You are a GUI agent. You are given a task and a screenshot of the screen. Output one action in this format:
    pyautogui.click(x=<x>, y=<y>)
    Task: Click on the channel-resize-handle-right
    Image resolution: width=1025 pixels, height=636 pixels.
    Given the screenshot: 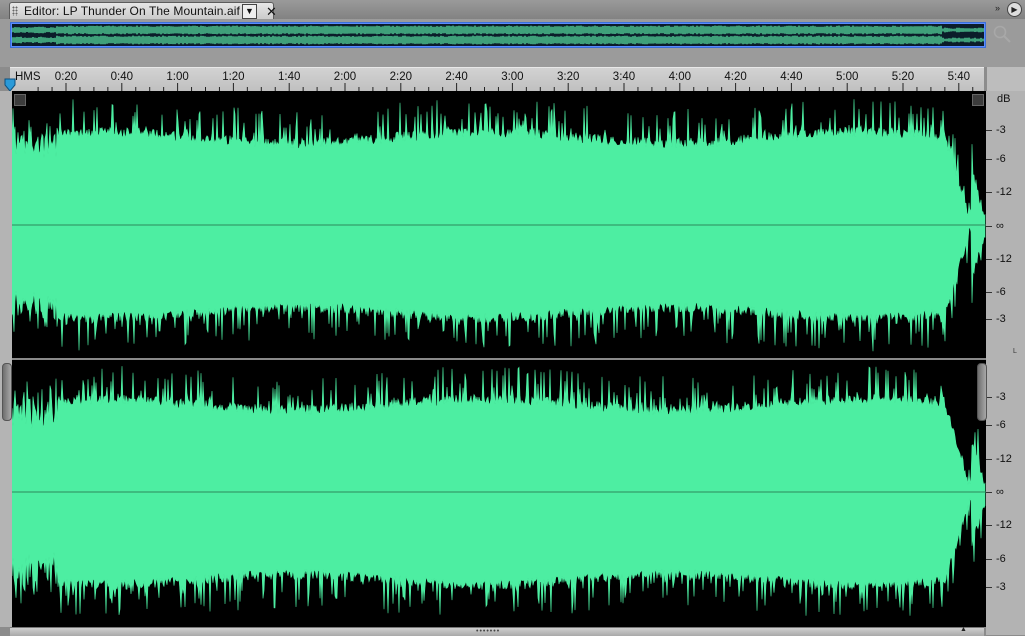 What is the action you would take?
    pyautogui.click(x=982, y=392)
    